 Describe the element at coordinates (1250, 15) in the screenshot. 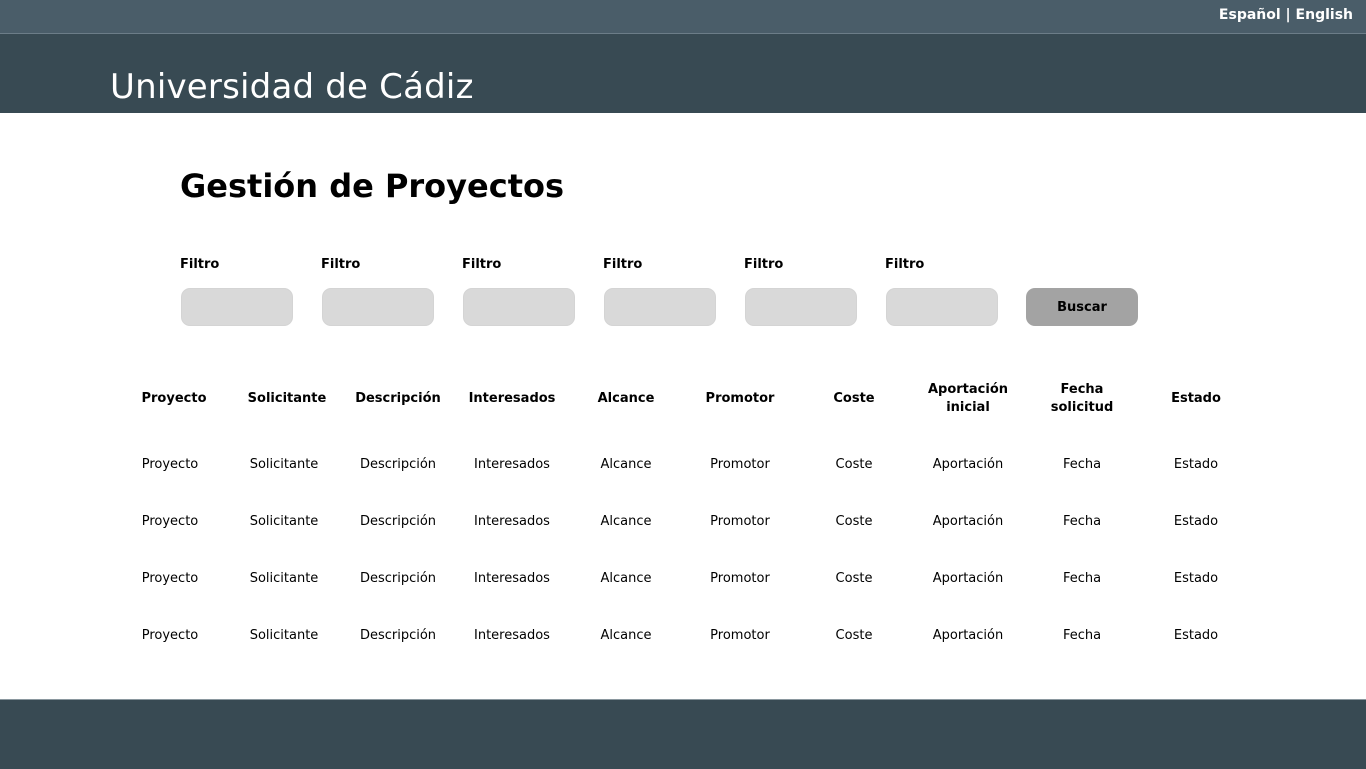

I see `lang-es-link: Español` at that location.